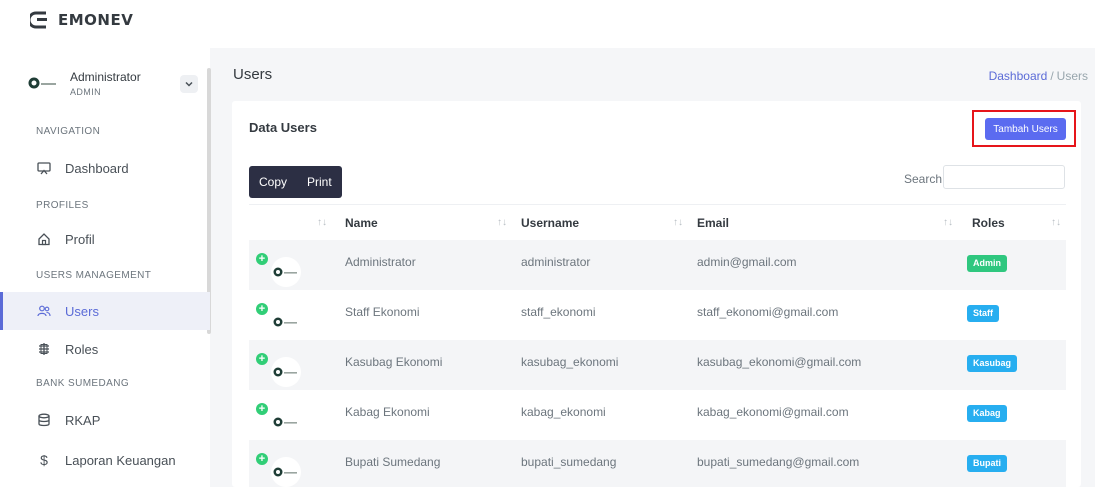 The width and height of the screenshot is (1095, 487). Describe the element at coordinates (570, 362) in the screenshot. I see `cell-username: kasubag_ekonomi` at that location.